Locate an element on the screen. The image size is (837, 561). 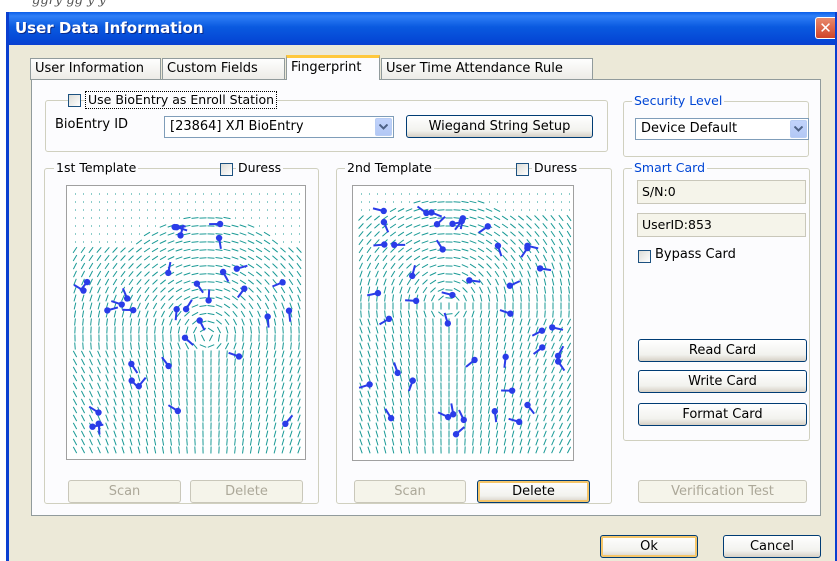
use-bioentry-checkbox is located at coordinates (74, 100).